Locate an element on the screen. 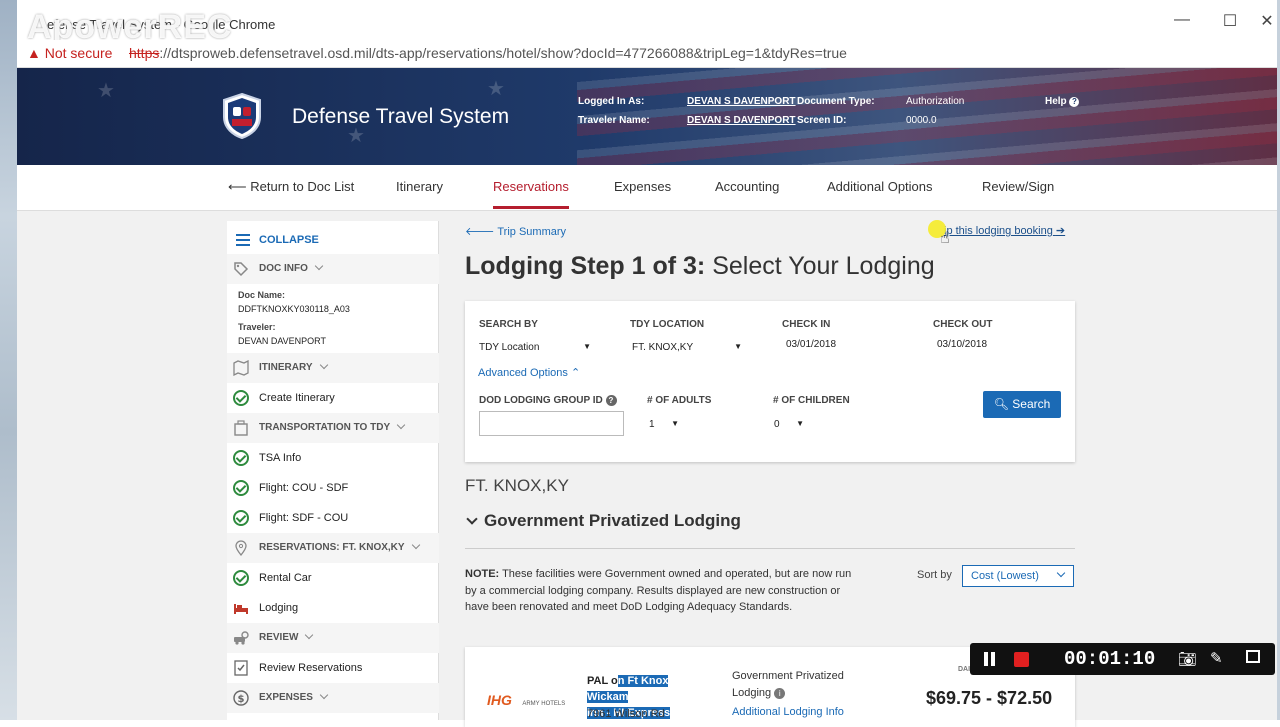  close-button: ✕ is located at coordinates (1267, 21).